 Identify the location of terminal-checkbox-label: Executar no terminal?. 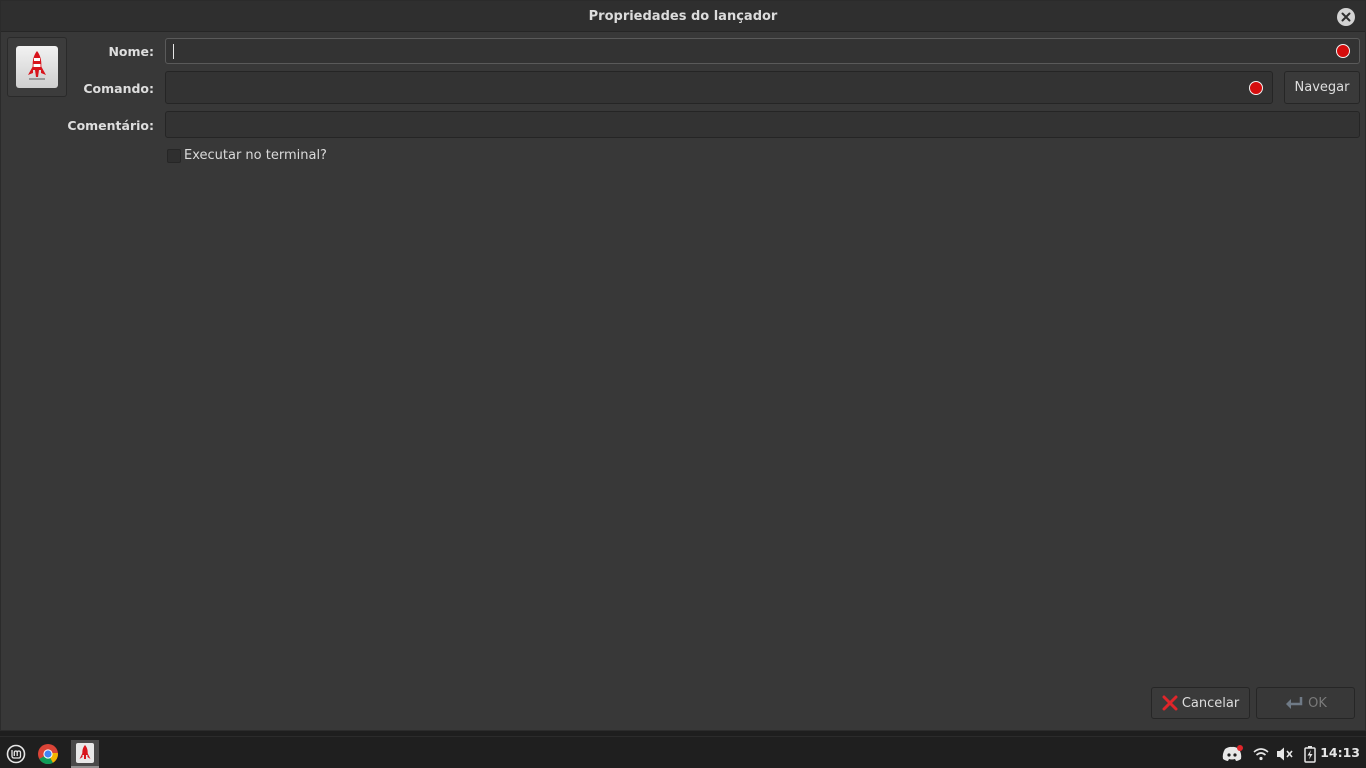
(255, 155).